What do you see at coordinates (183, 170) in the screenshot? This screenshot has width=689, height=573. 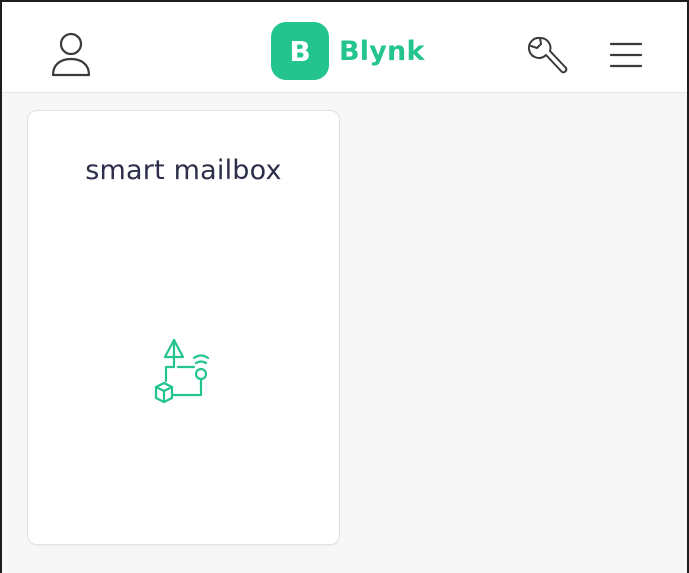 I see `device-name: smart mailbox` at bounding box center [183, 170].